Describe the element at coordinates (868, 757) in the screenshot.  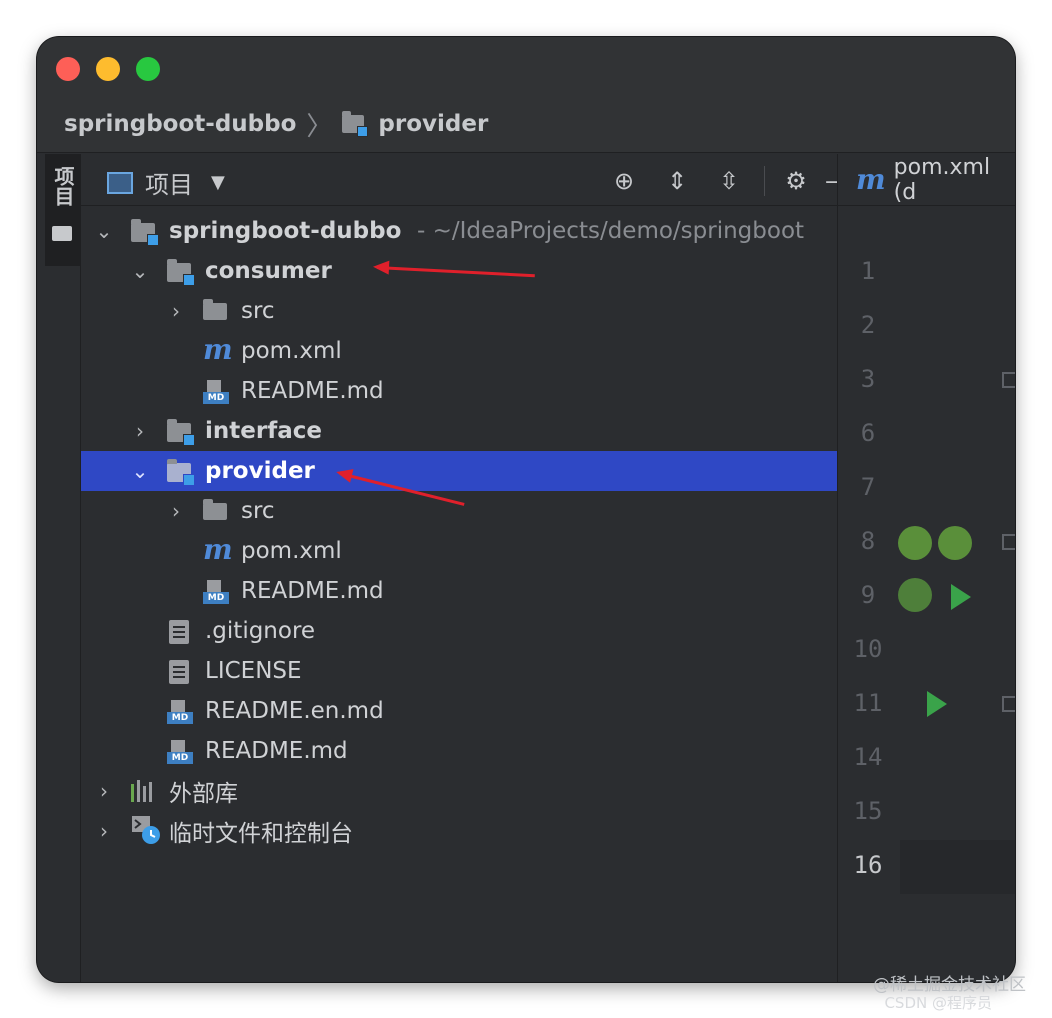
I see `line-number: 14` at that location.